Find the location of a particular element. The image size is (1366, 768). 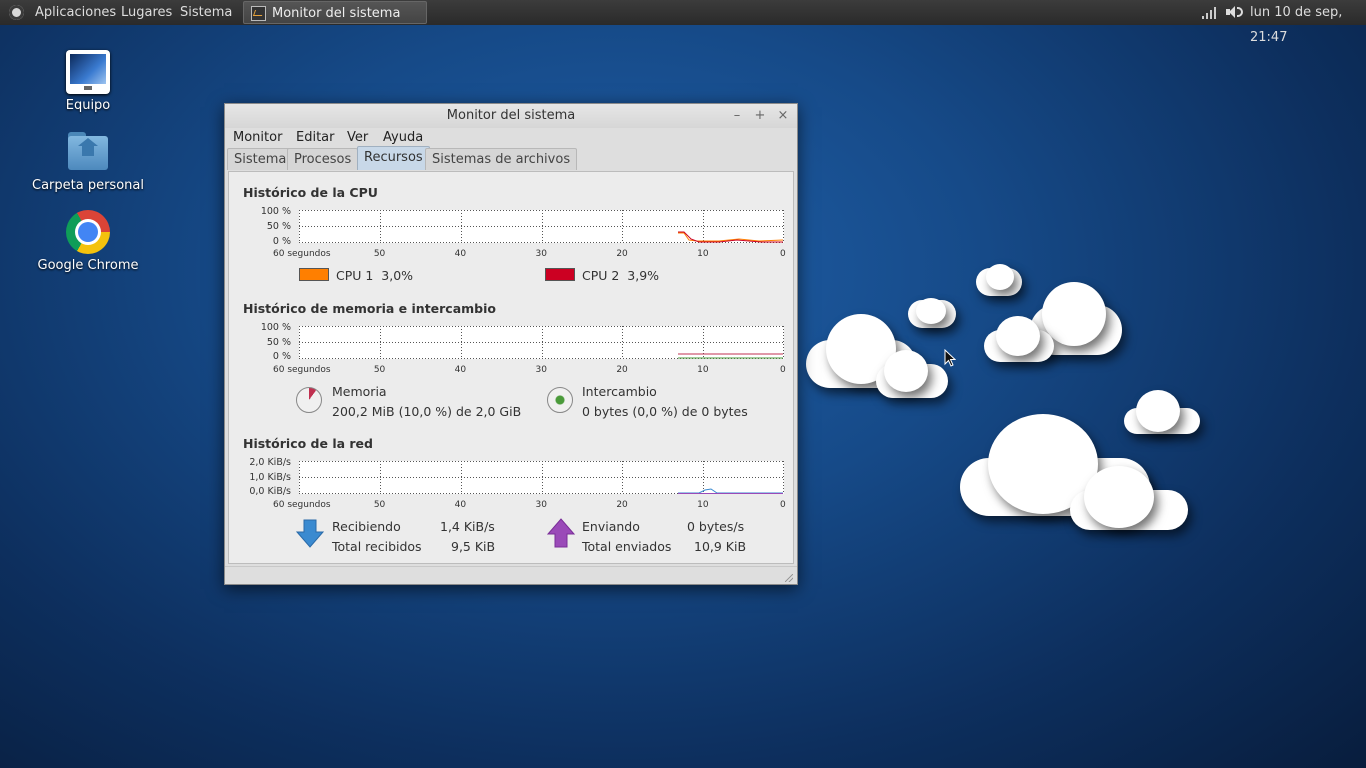

menu-monitor: Monitor is located at coordinates (257, 138).